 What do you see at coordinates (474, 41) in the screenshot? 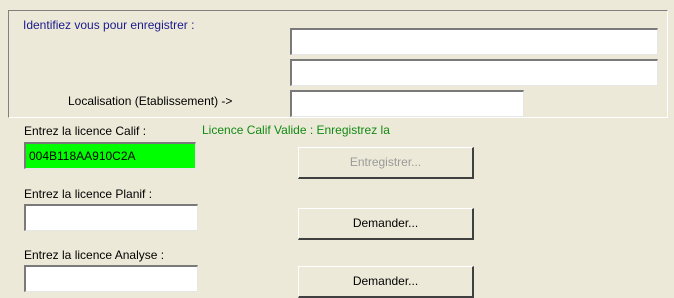
I see `identify-line1-input` at bounding box center [474, 41].